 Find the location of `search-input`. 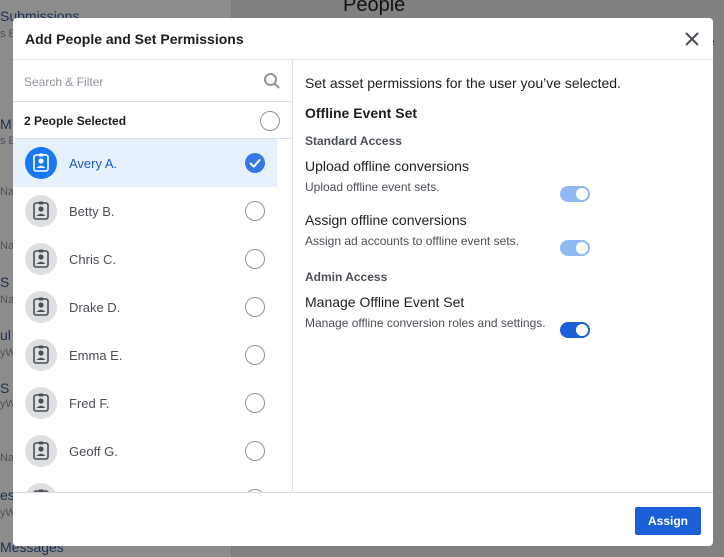

search-input is located at coordinates (139, 82).